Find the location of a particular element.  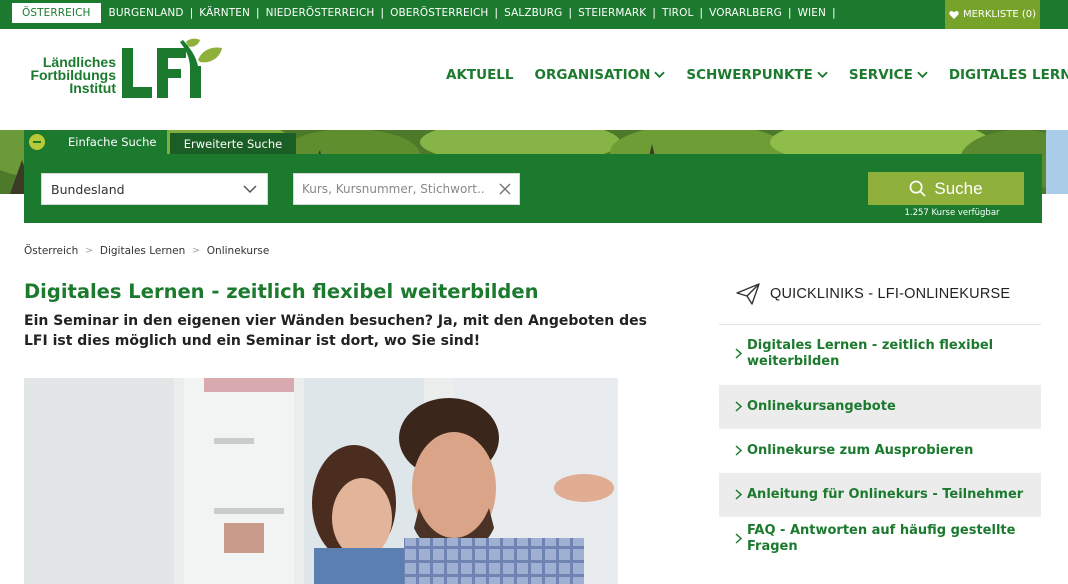

lfi-logo: Ländliches Fortbildungs Institut is located at coordinates (124, 69).